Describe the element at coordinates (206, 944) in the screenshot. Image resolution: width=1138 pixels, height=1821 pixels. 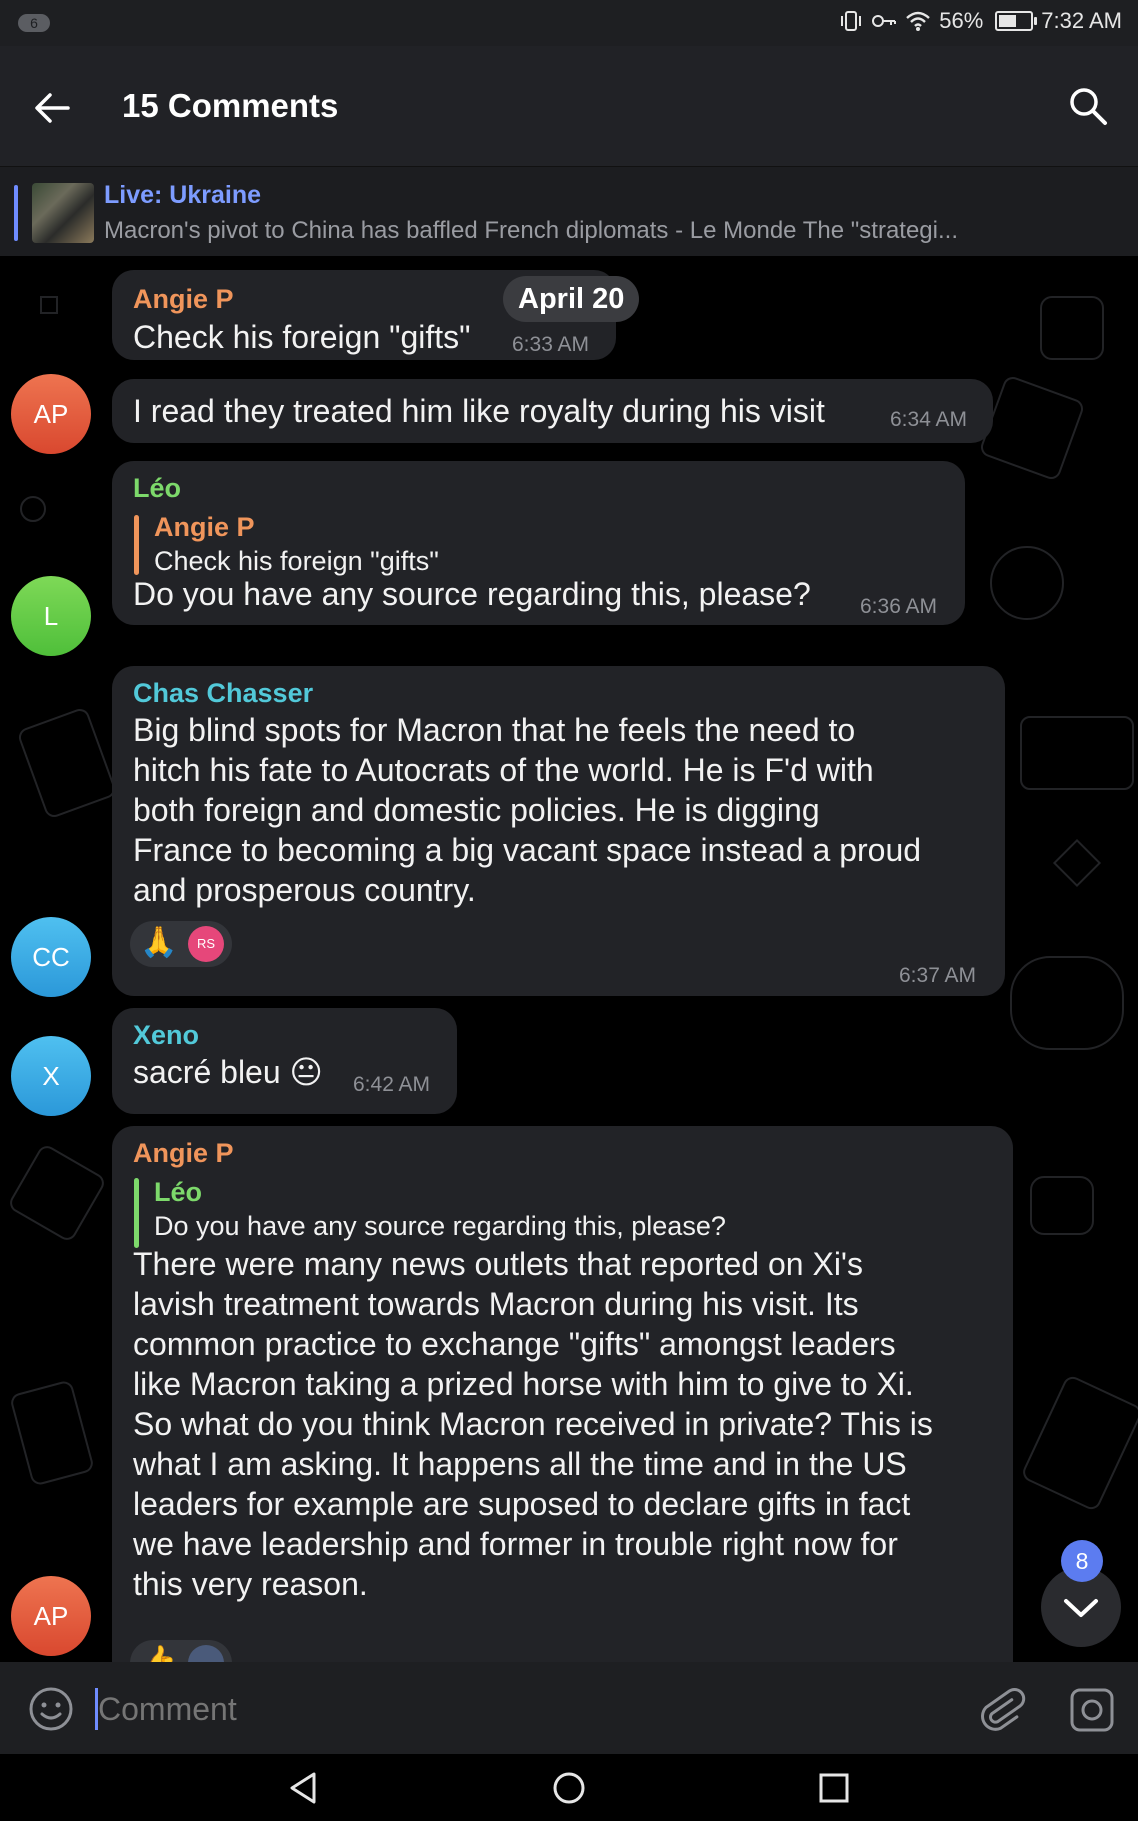
I see `reactor-avatar: RS` at that location.